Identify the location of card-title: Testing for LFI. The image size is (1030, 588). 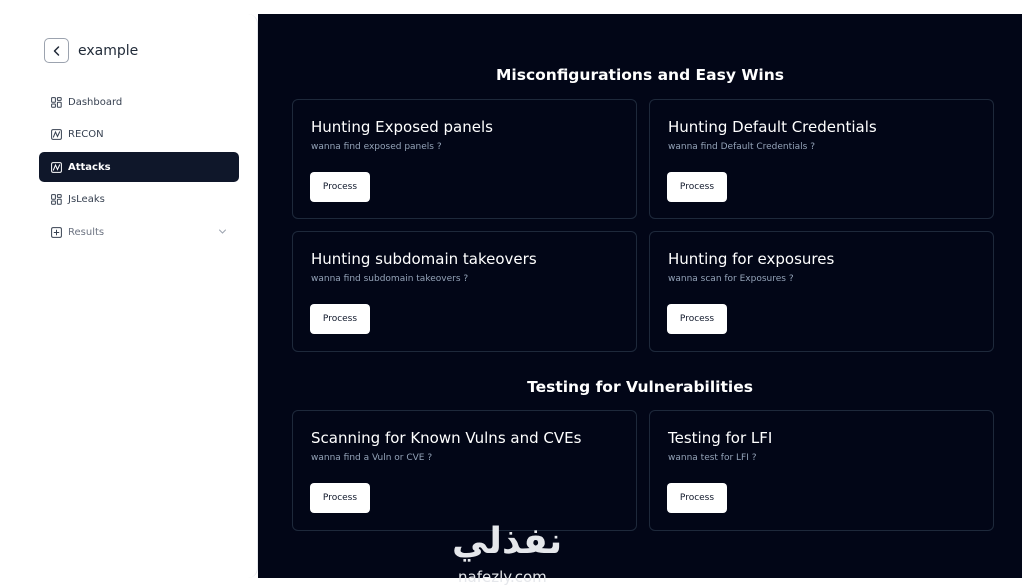
(720, 438).